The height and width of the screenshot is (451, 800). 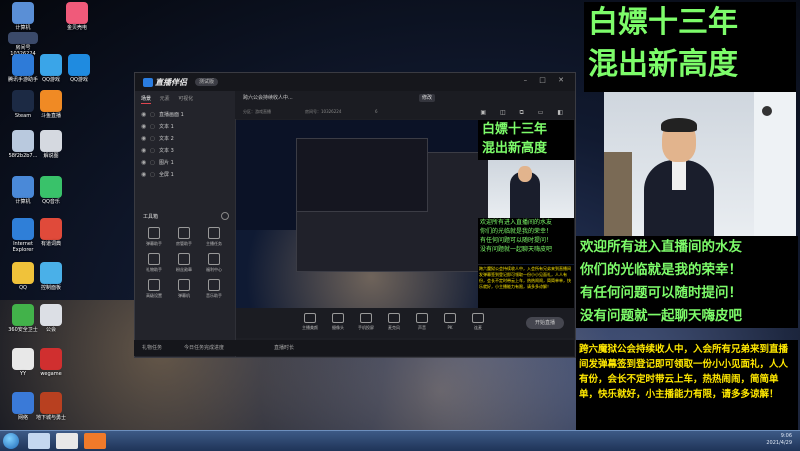 What do you see at coordinates (51, 406) in the screenshot?
I see `desktop-icon-dnf: 地下城与勇士` at bounding box center [51, 406].